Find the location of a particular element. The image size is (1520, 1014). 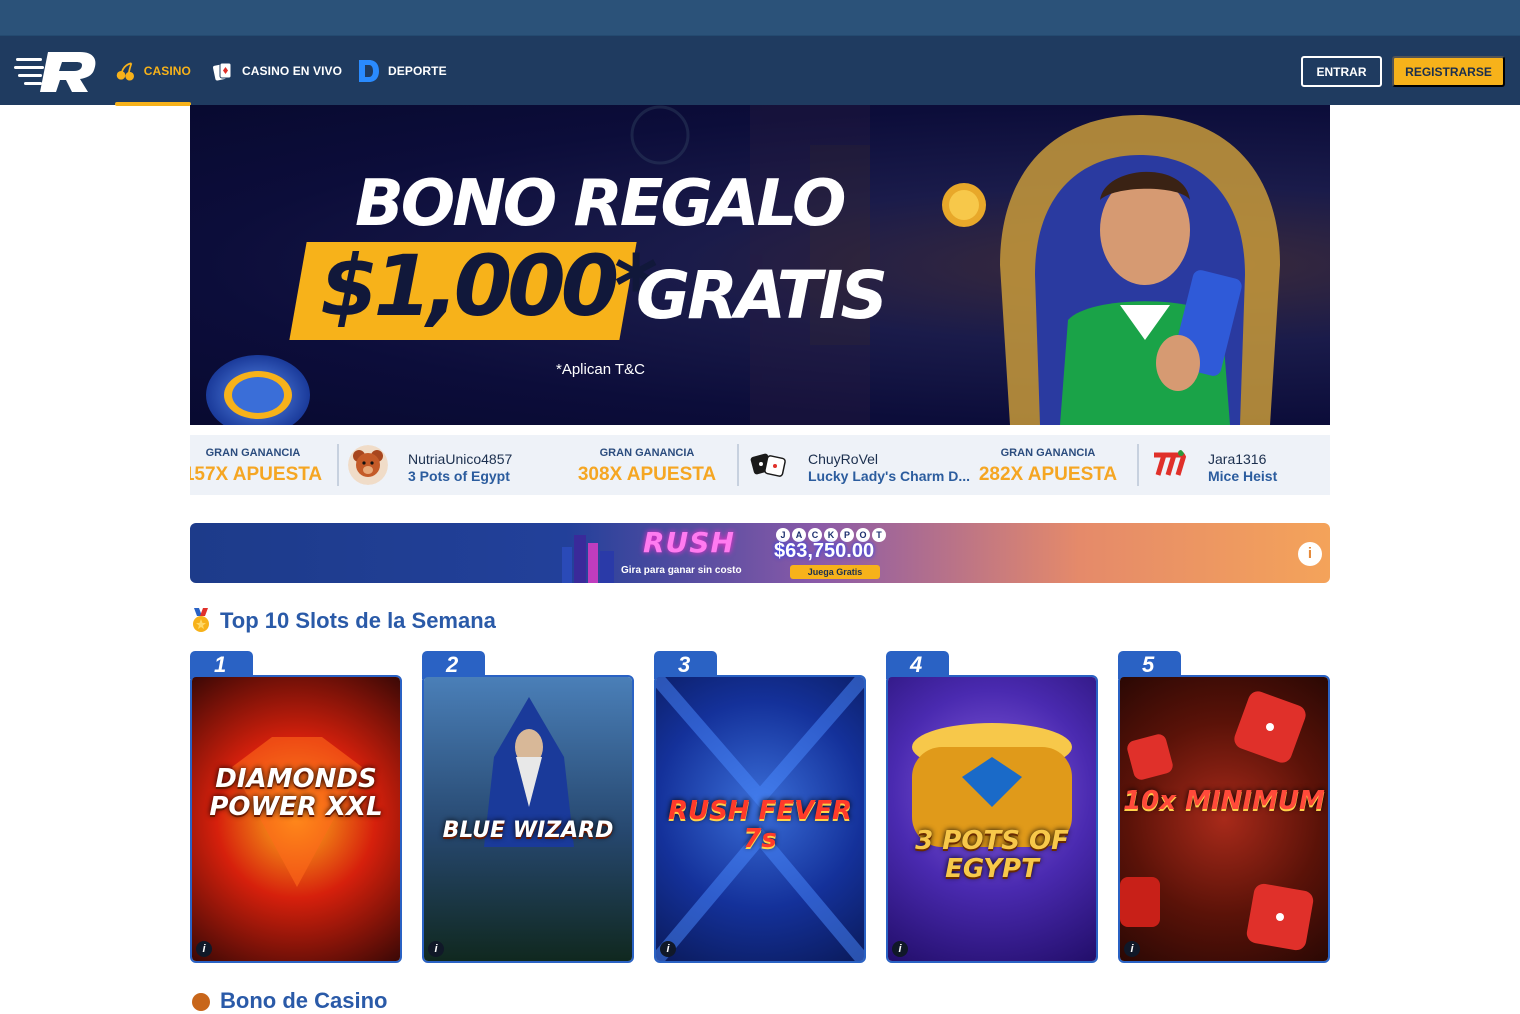

jackpot-amount: $63,750.00 is located at coordinates (824, 551).